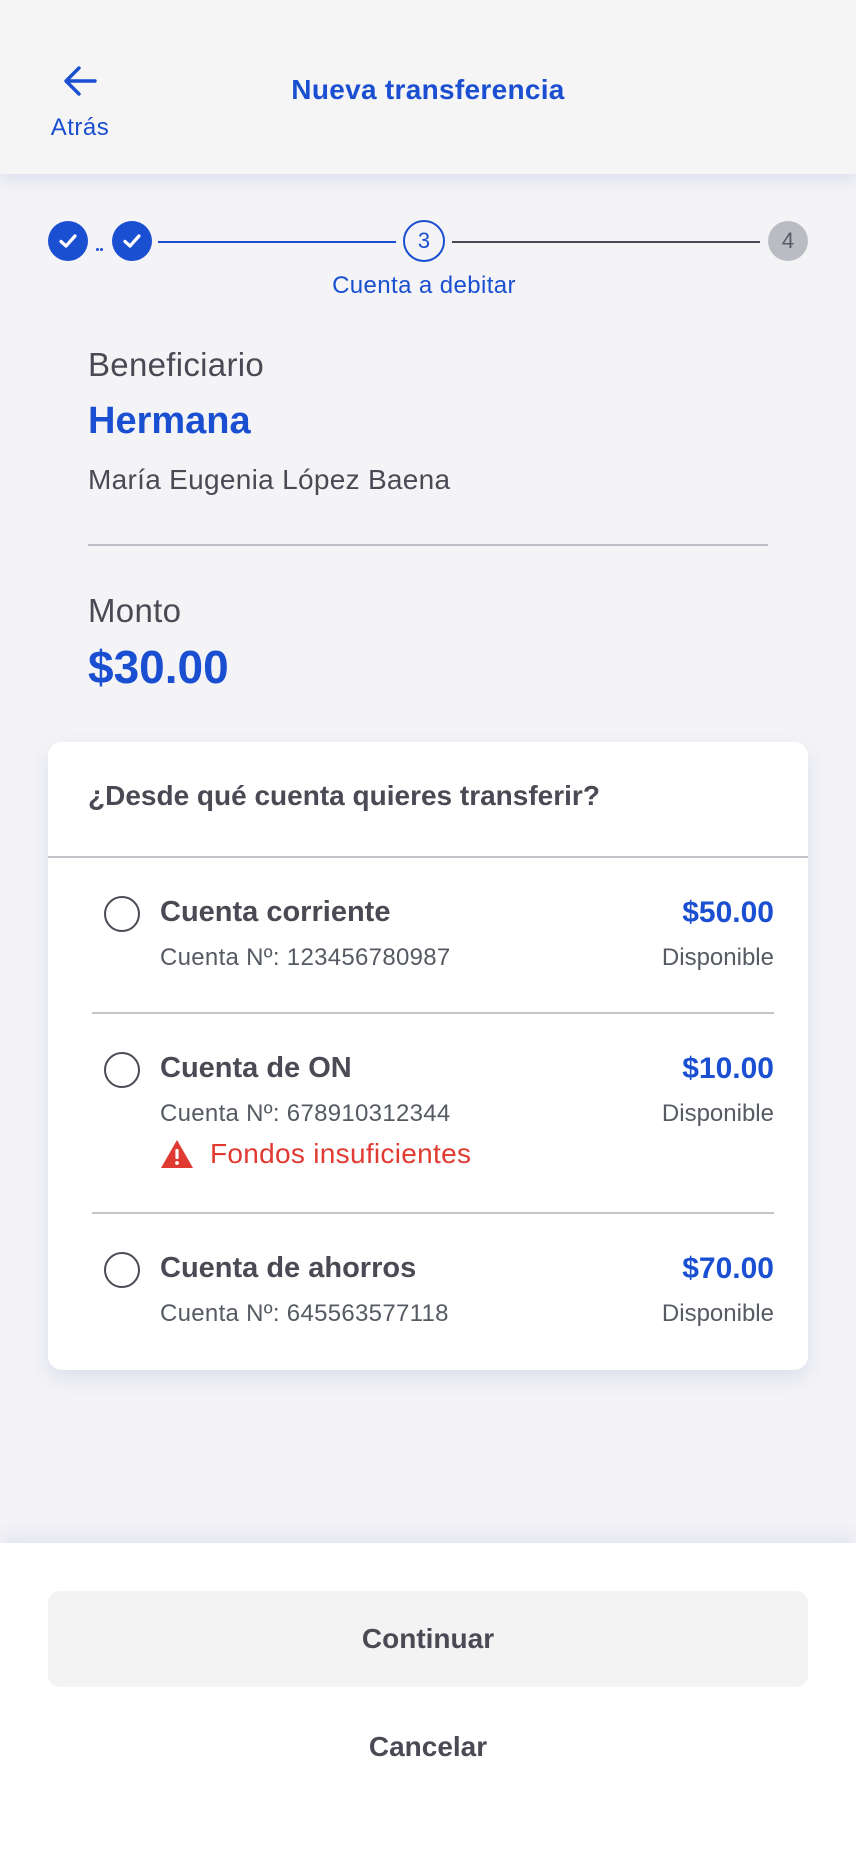 Image resolution: width=856 pixels, height=1852 pixels. I want to click on account-name: Cuenta de ahorros, so click(288, 1268).